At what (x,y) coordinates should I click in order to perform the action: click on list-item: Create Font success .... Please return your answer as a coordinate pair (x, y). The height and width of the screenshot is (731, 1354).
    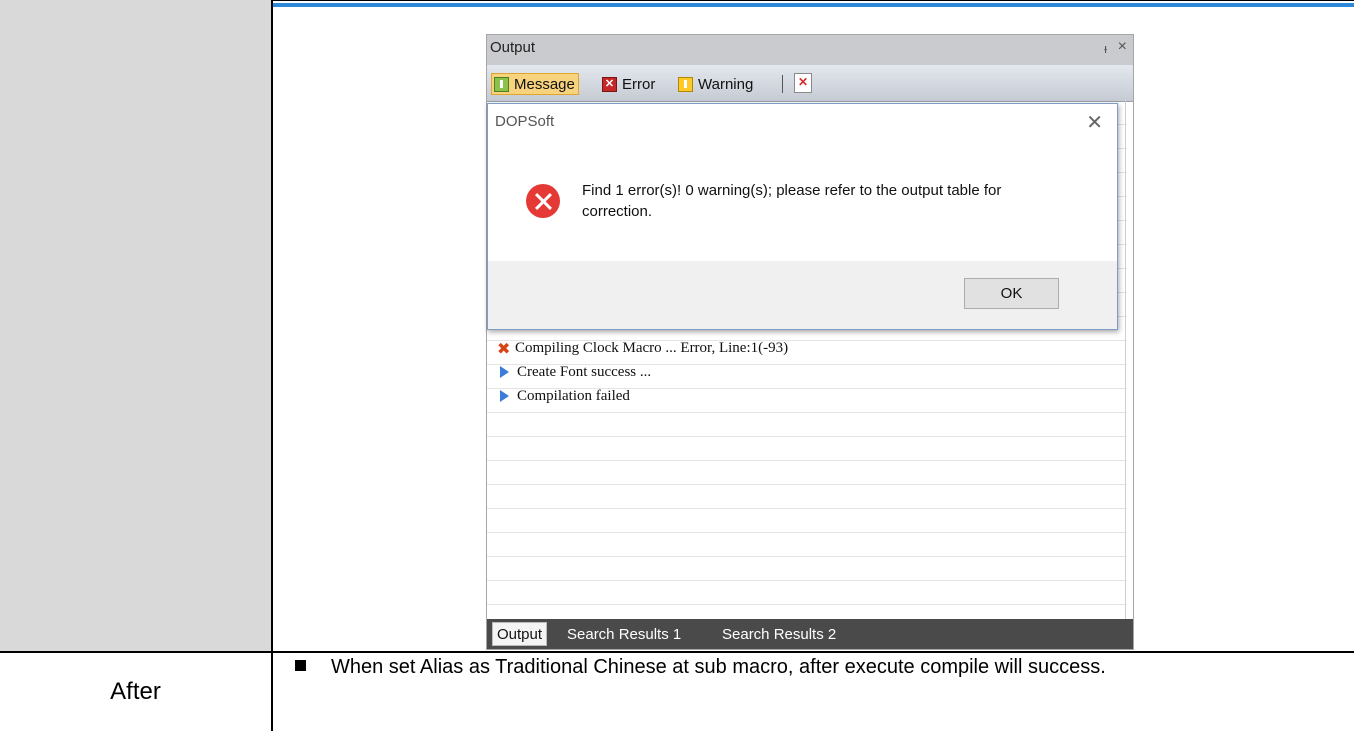
    Looking at the image, I should click on (574, 372).